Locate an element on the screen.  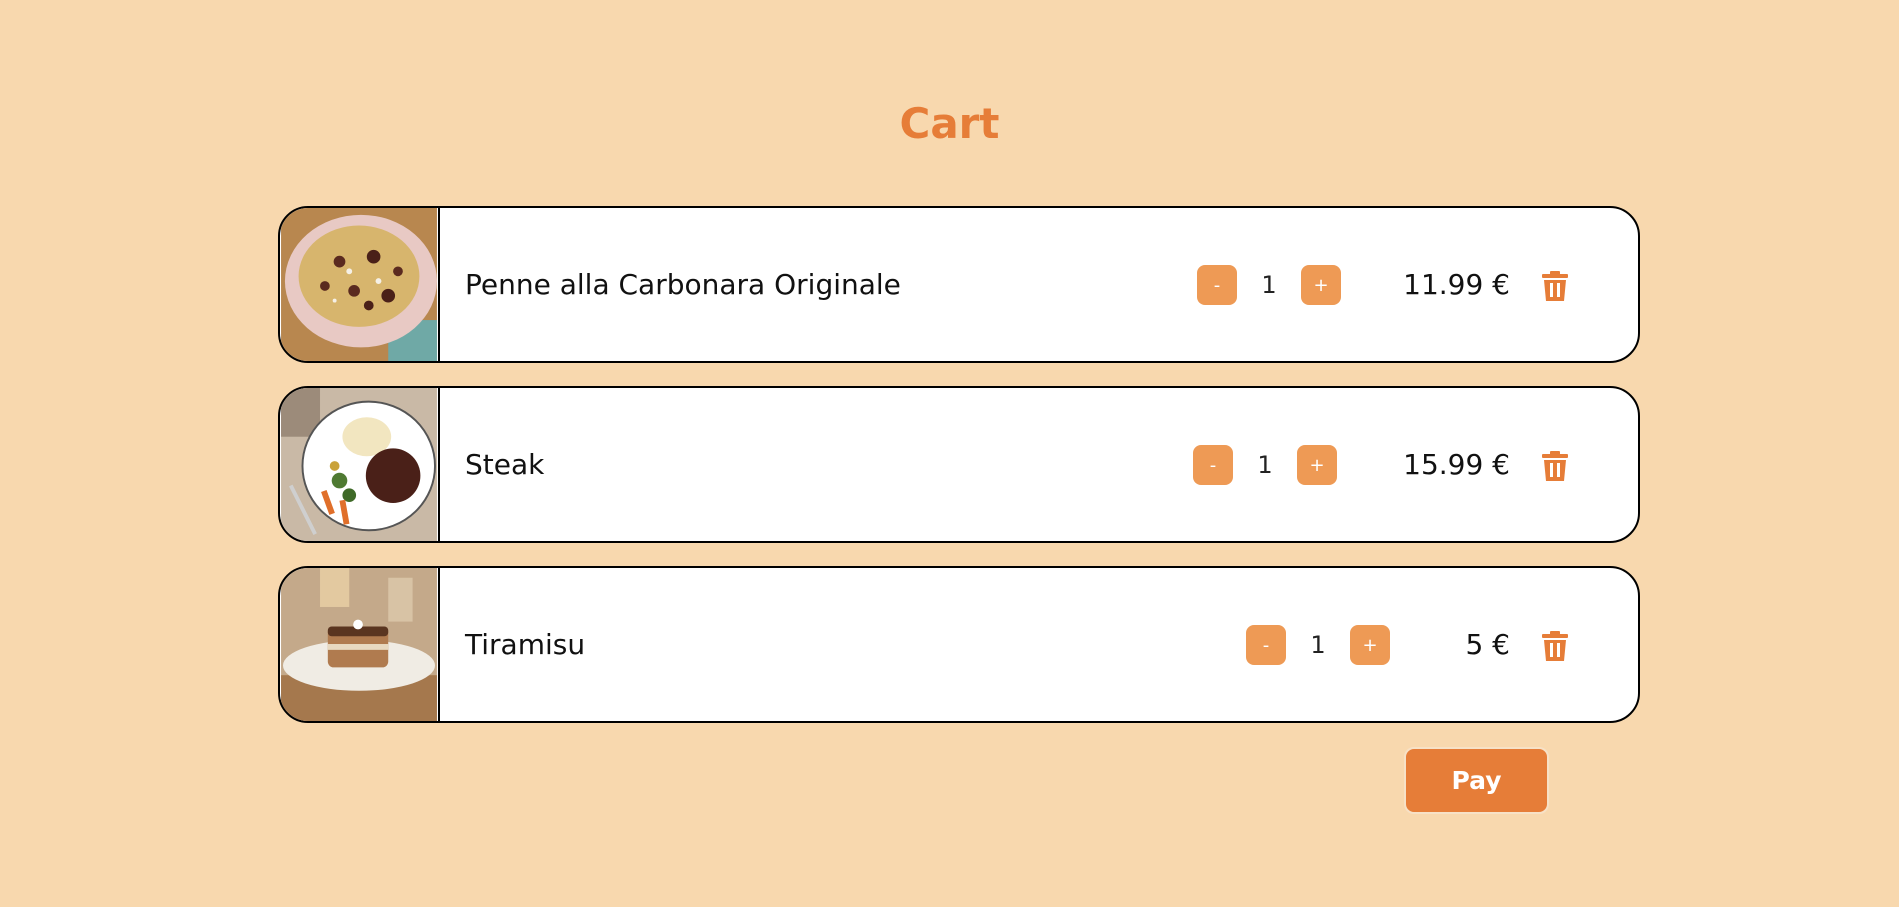
steak-plate-image is located at coordinates (360, 464).